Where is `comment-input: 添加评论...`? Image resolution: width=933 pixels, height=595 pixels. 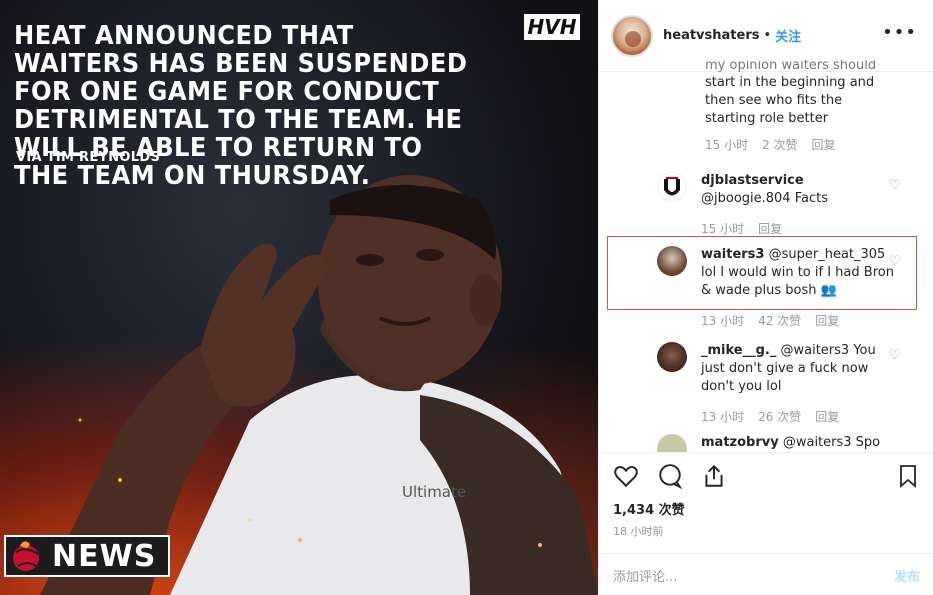 comment-input: 添加评论... is located at coordinates (645, 575).